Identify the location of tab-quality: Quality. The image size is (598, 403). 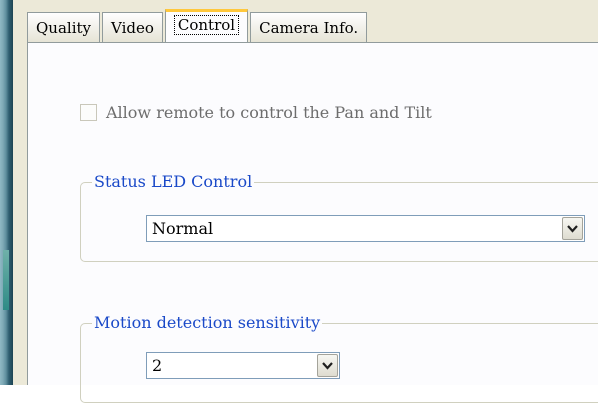
(63, 27).